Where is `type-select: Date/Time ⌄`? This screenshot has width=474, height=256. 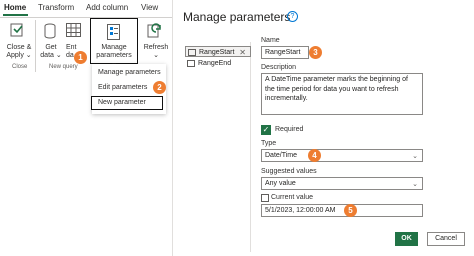
type-select: Date/Time ⌄ is located at coordinates (342, 155).